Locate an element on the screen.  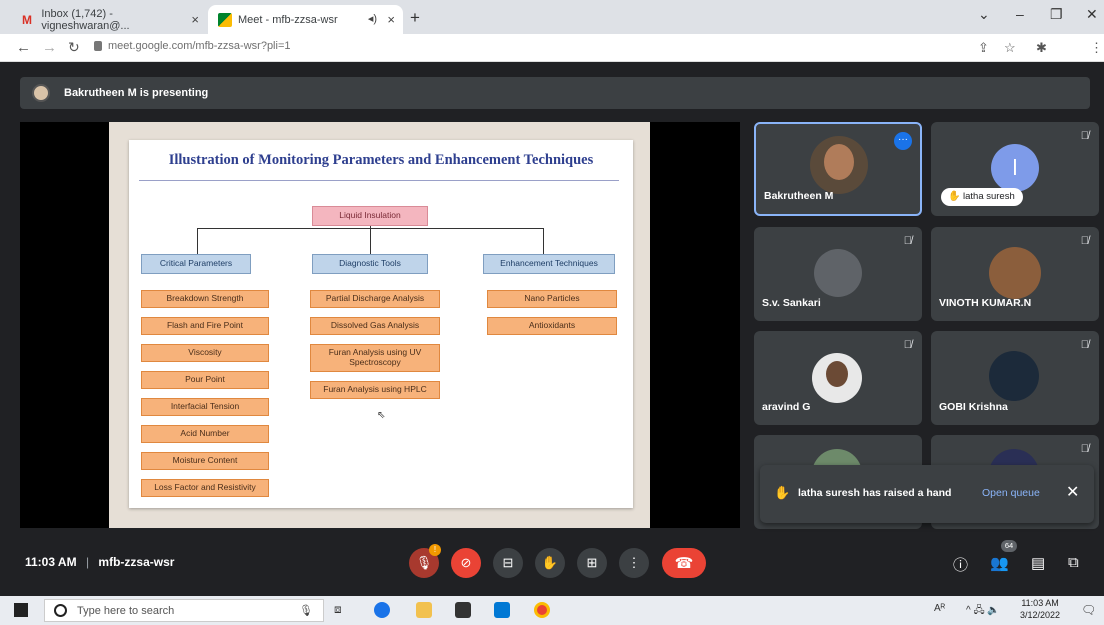
search-placeholder: Type here to search is located at coordinates (126, 610).